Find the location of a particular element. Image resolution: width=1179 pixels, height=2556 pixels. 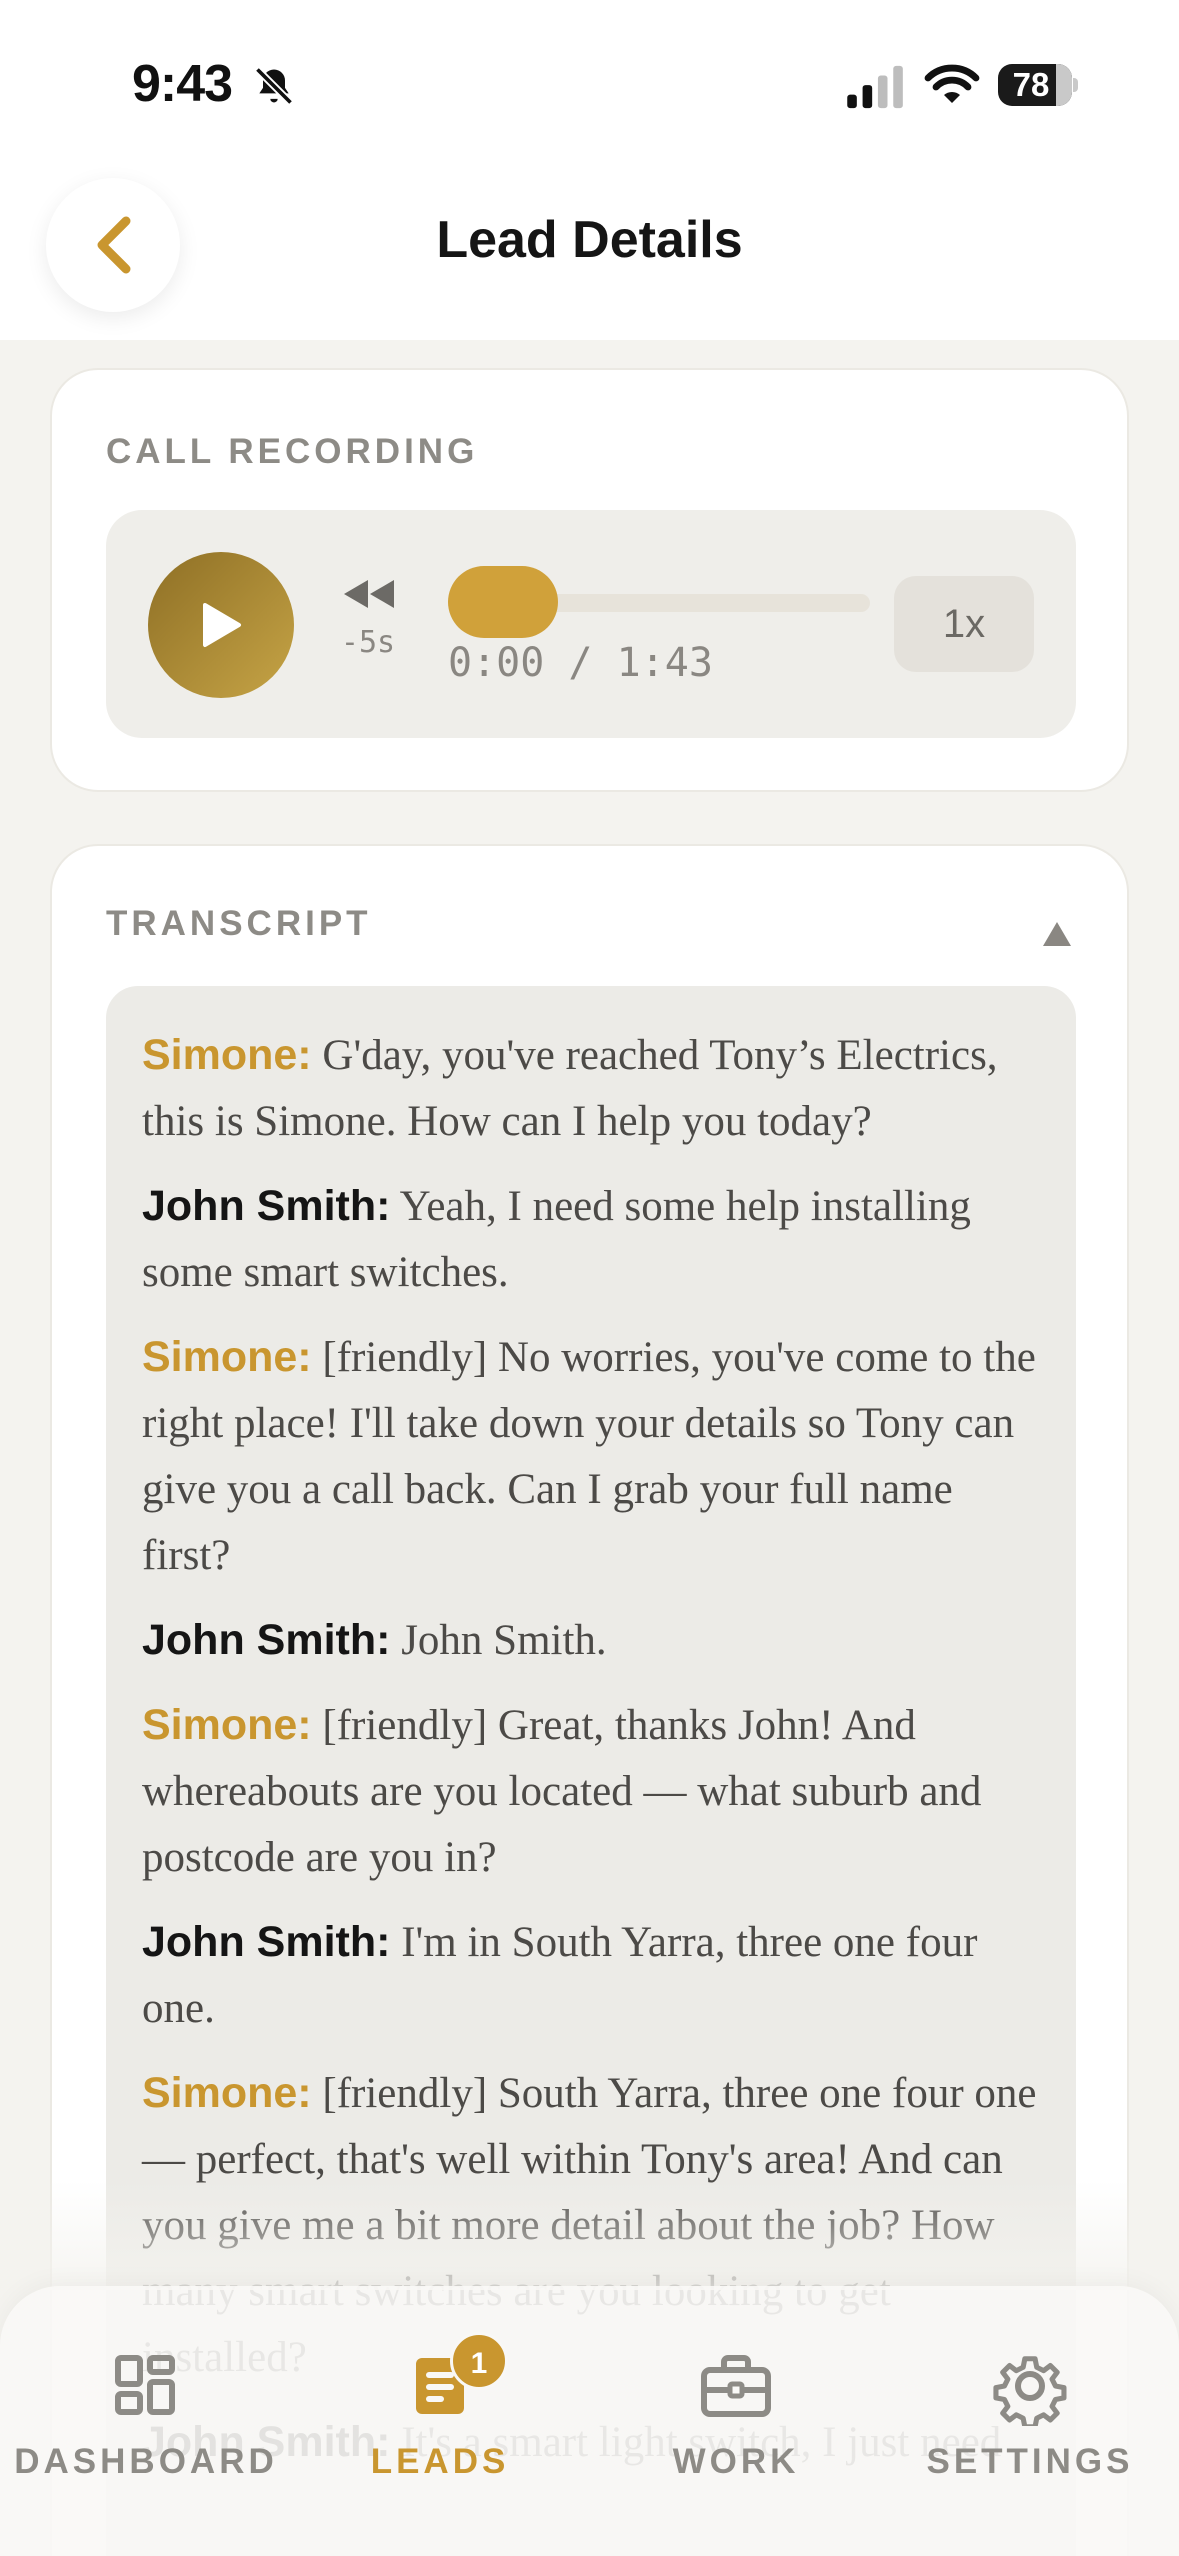

rewind-icon is located at coordinates (369, 594).